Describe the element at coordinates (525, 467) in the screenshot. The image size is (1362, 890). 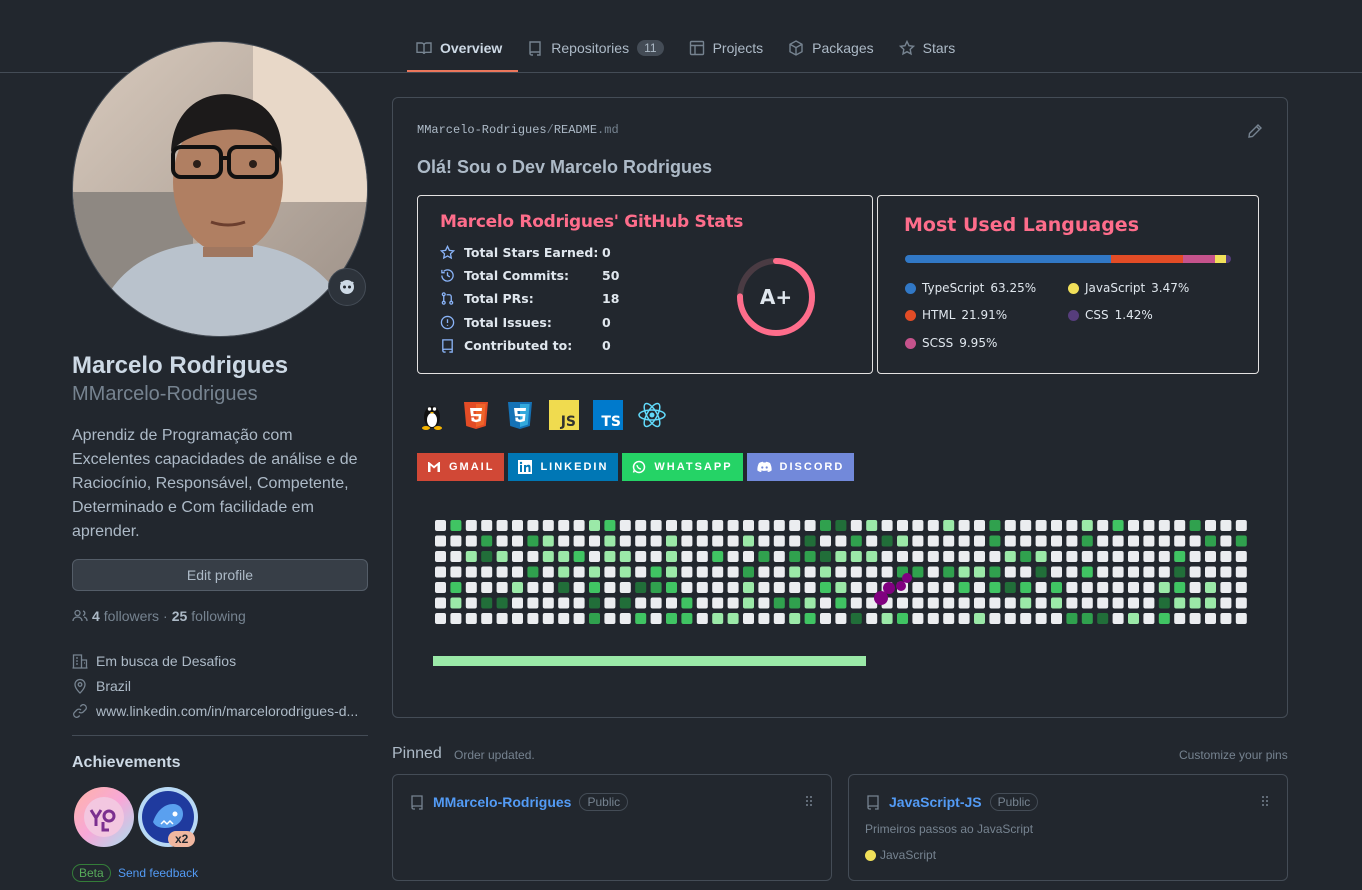
I see `linkedin-icon` at that location.